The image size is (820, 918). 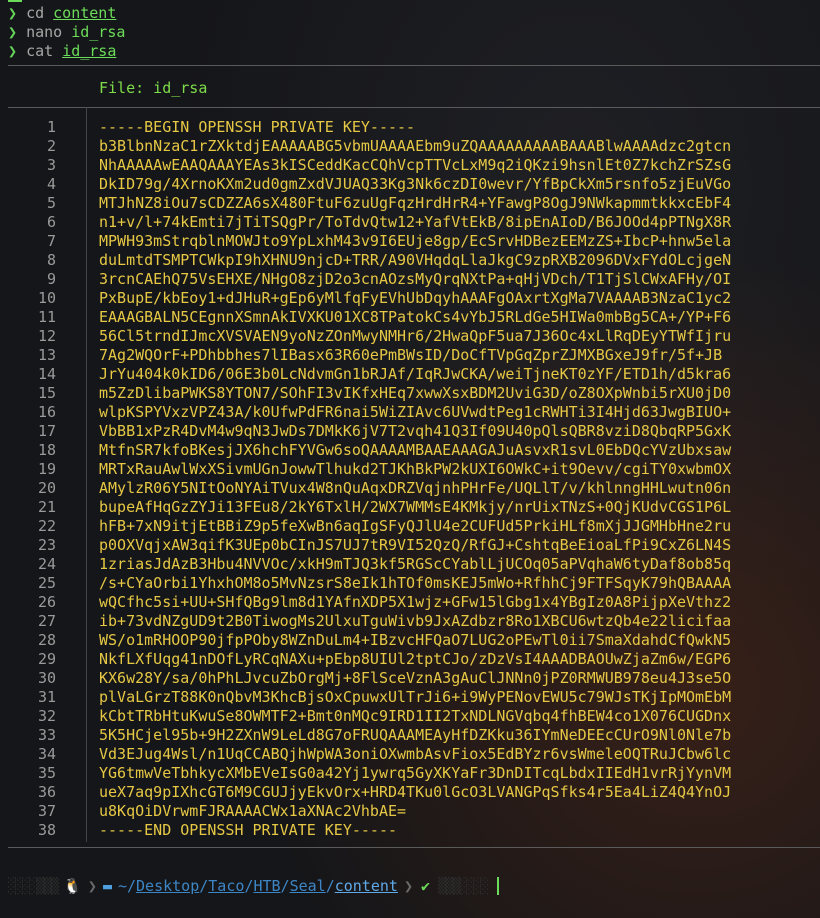 What do you see at coordinates (66, 32) in the screenshot?
I see `command-line-nano: ❯ nano id_rsa` at bounding box center [66, 32].